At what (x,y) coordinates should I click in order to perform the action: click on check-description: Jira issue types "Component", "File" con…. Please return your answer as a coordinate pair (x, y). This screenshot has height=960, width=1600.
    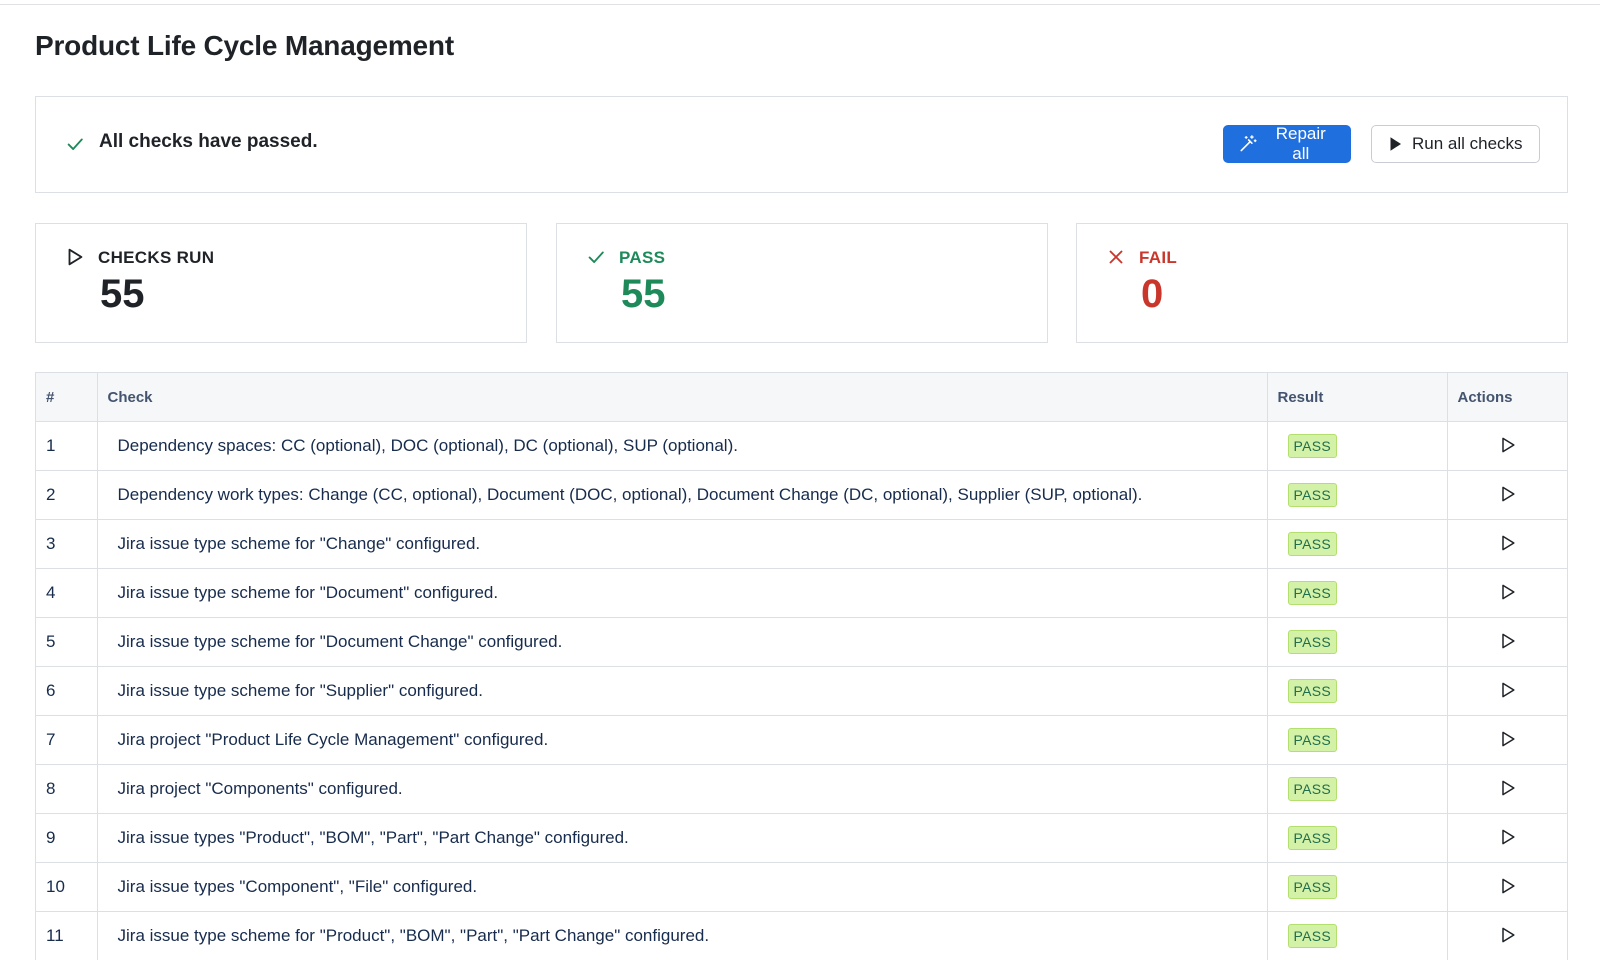
    Looking at the image, I should click on (682, 887).